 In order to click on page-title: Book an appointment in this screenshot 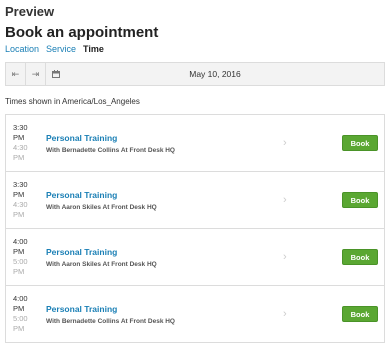, I will do `click(82, 32)`.